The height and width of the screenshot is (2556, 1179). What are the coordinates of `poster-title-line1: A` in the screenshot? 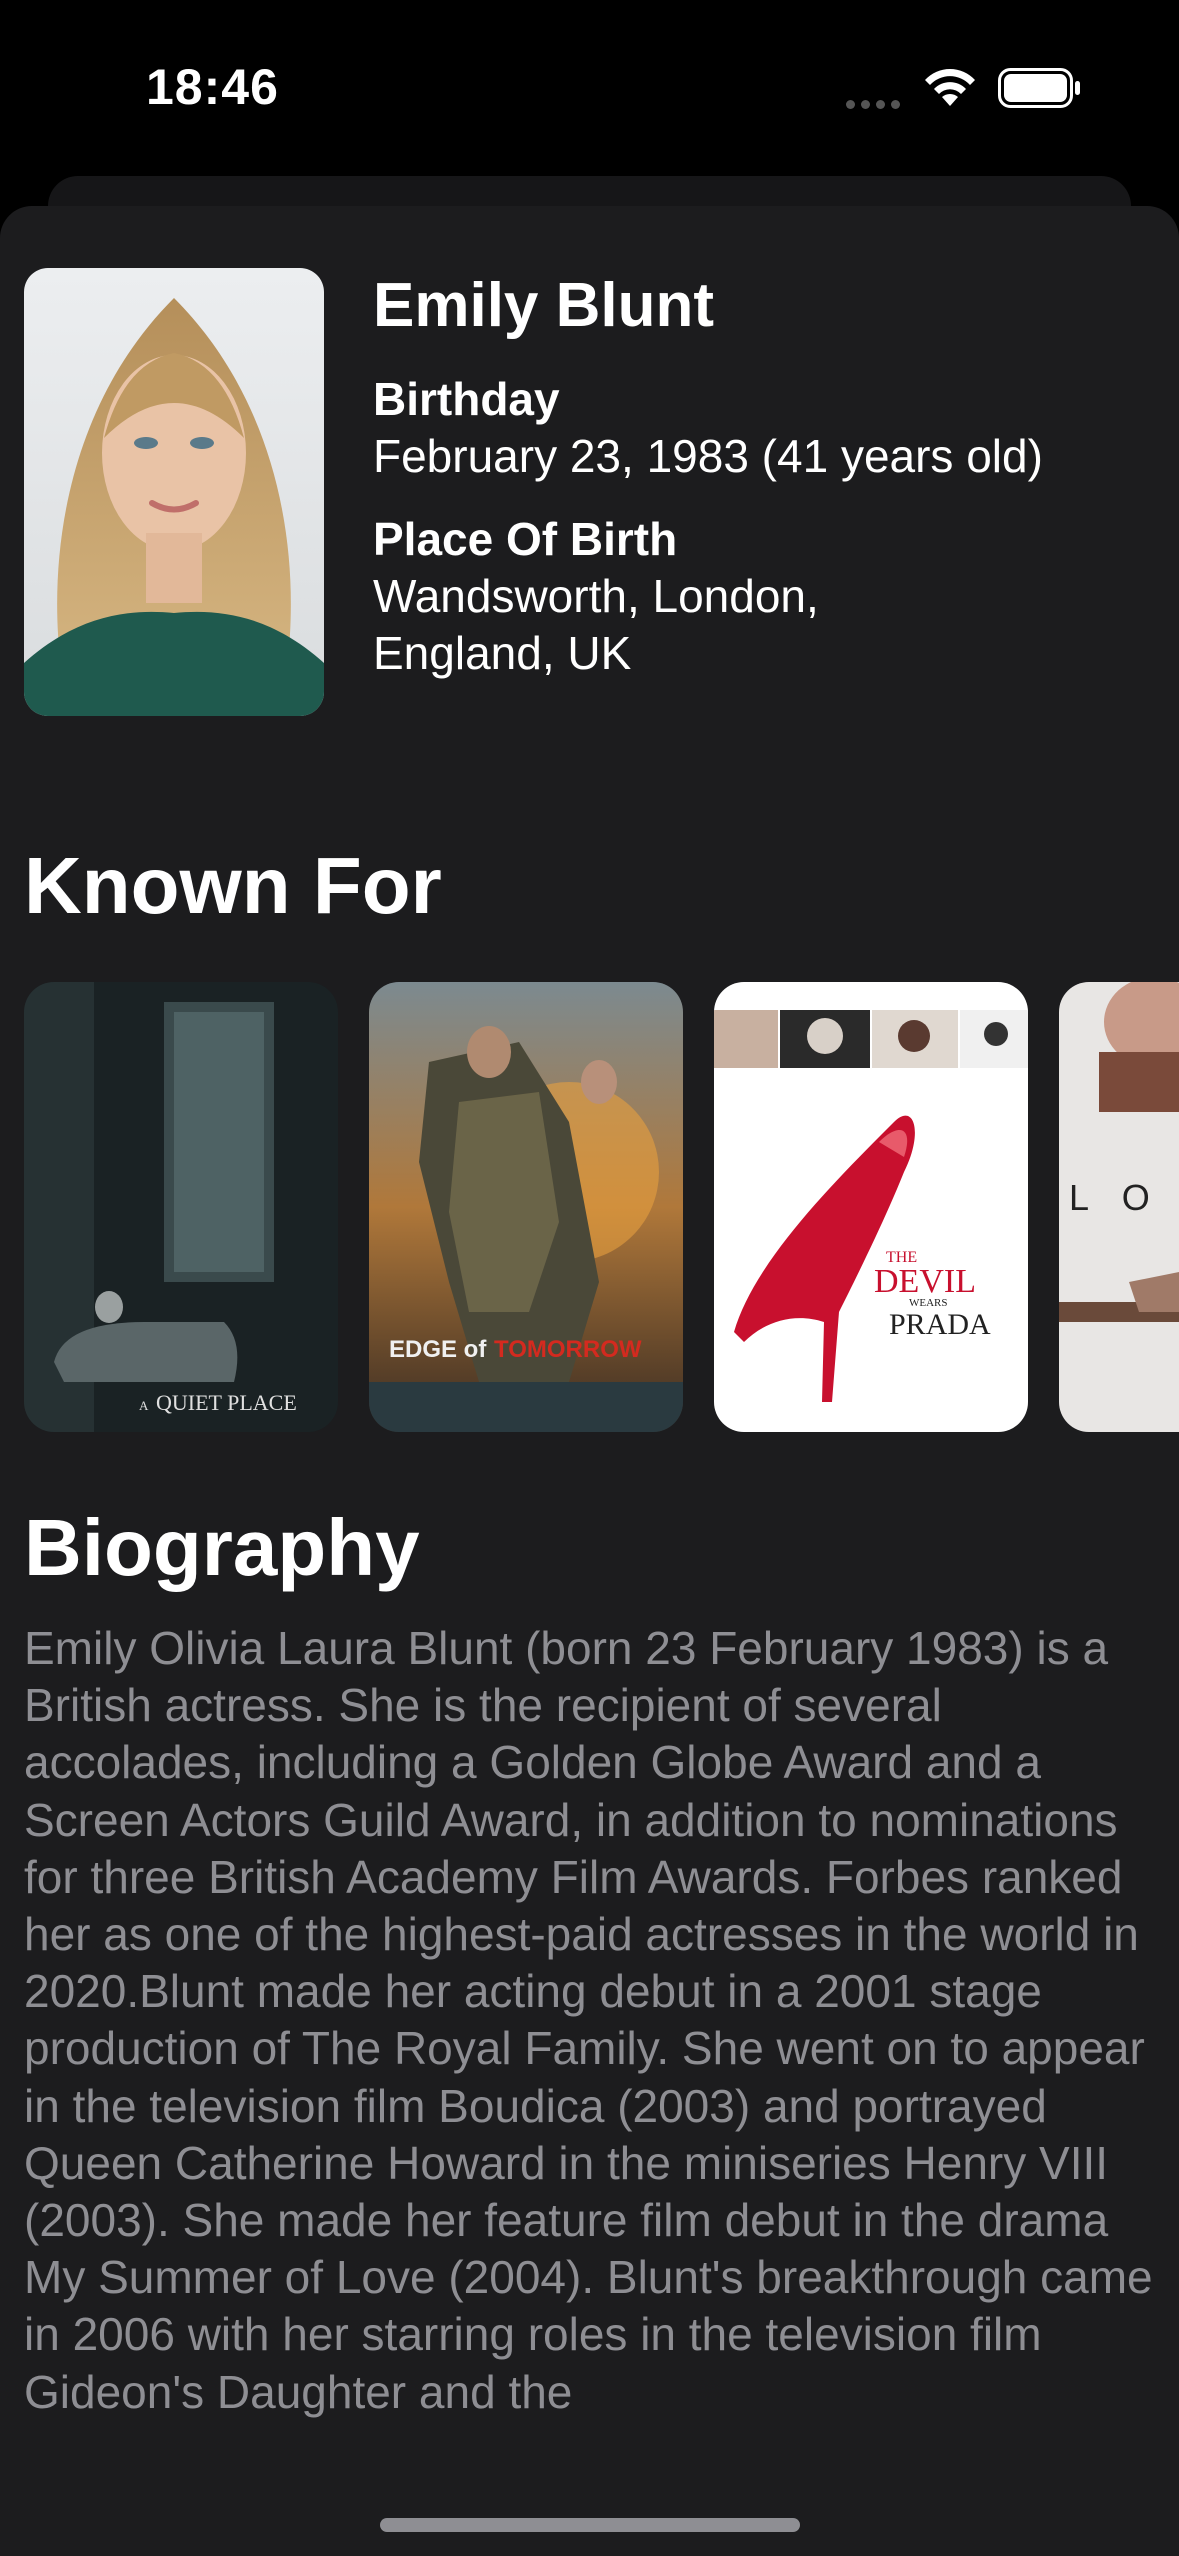 It's located at (144, 1405).